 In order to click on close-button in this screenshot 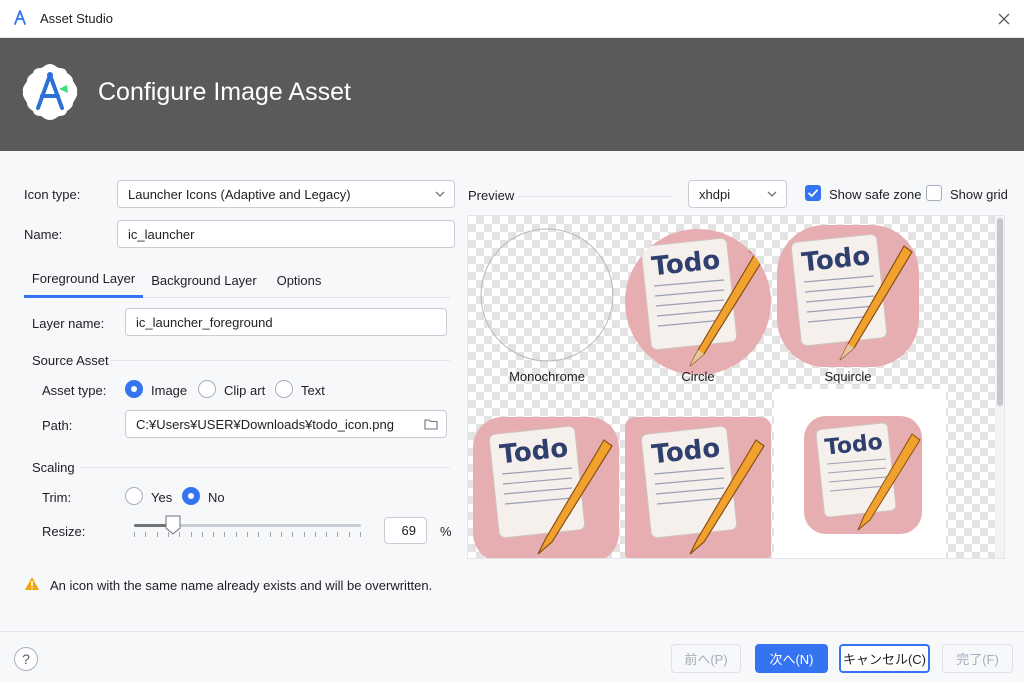, I will do `click(1004, 19)`.